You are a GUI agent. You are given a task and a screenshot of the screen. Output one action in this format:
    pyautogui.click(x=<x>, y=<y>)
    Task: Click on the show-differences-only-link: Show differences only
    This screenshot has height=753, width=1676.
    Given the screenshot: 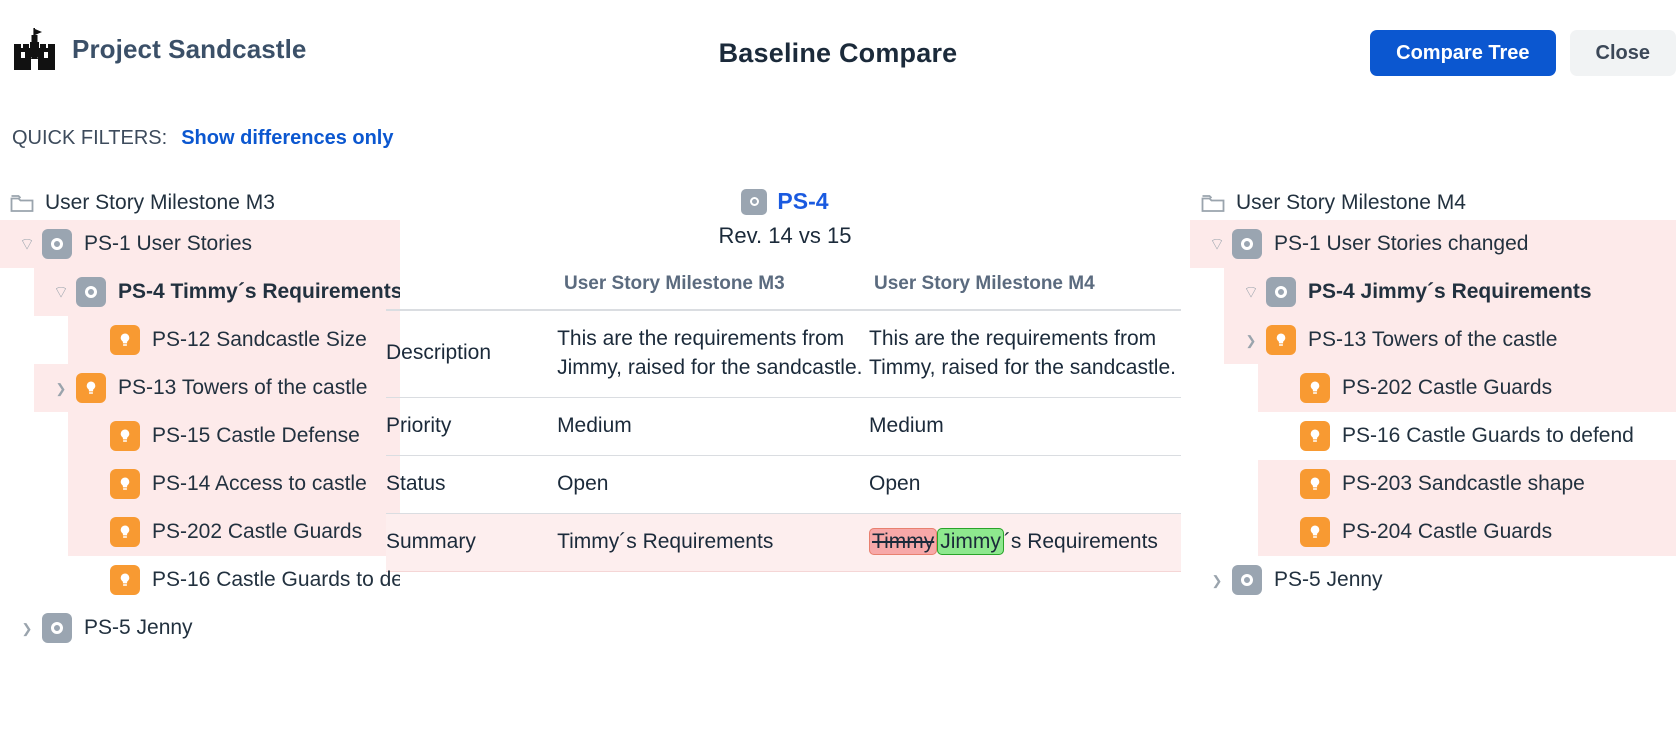 What is the action you would take?
    pyautogui.click(x=287, y=138)
    